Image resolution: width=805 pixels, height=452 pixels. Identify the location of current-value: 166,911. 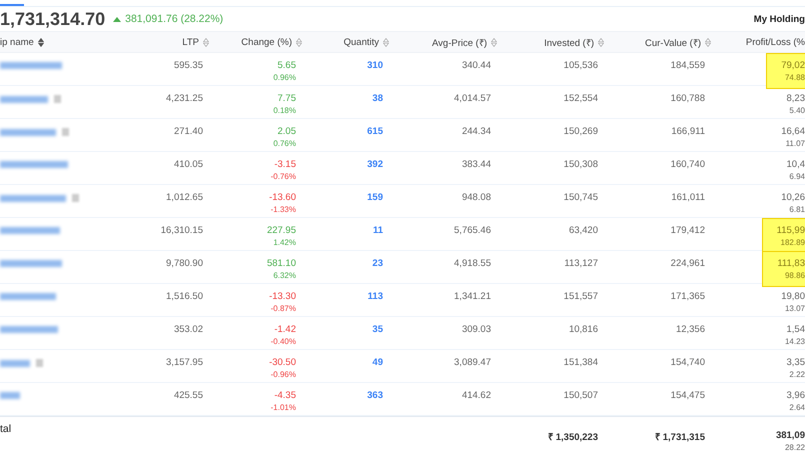
(688, 131).